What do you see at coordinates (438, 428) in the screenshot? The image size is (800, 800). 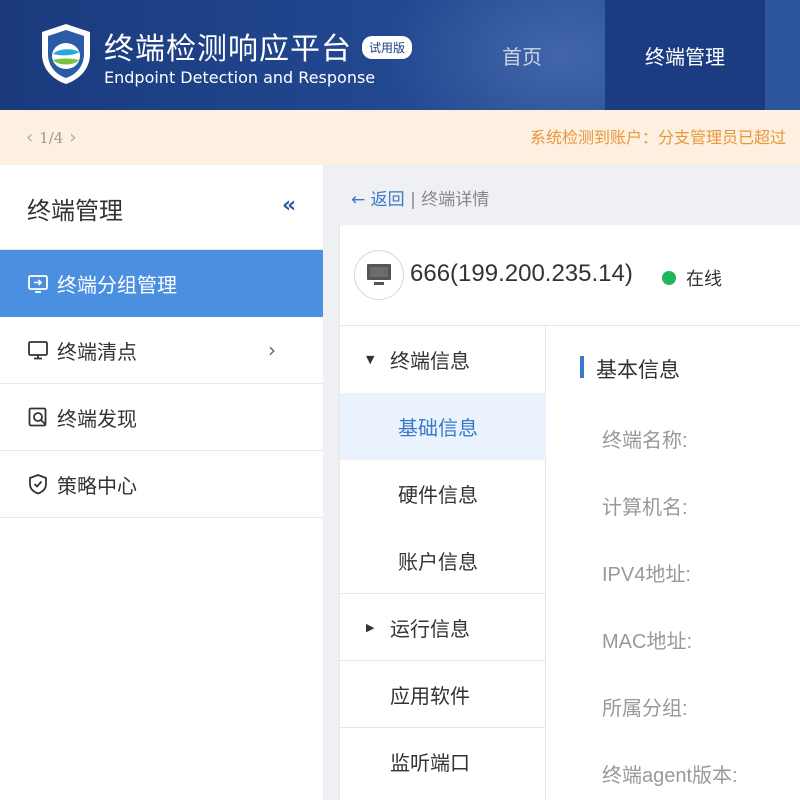 I see `subnav-item-label: 基础信息` at bounding box center [438, 428].